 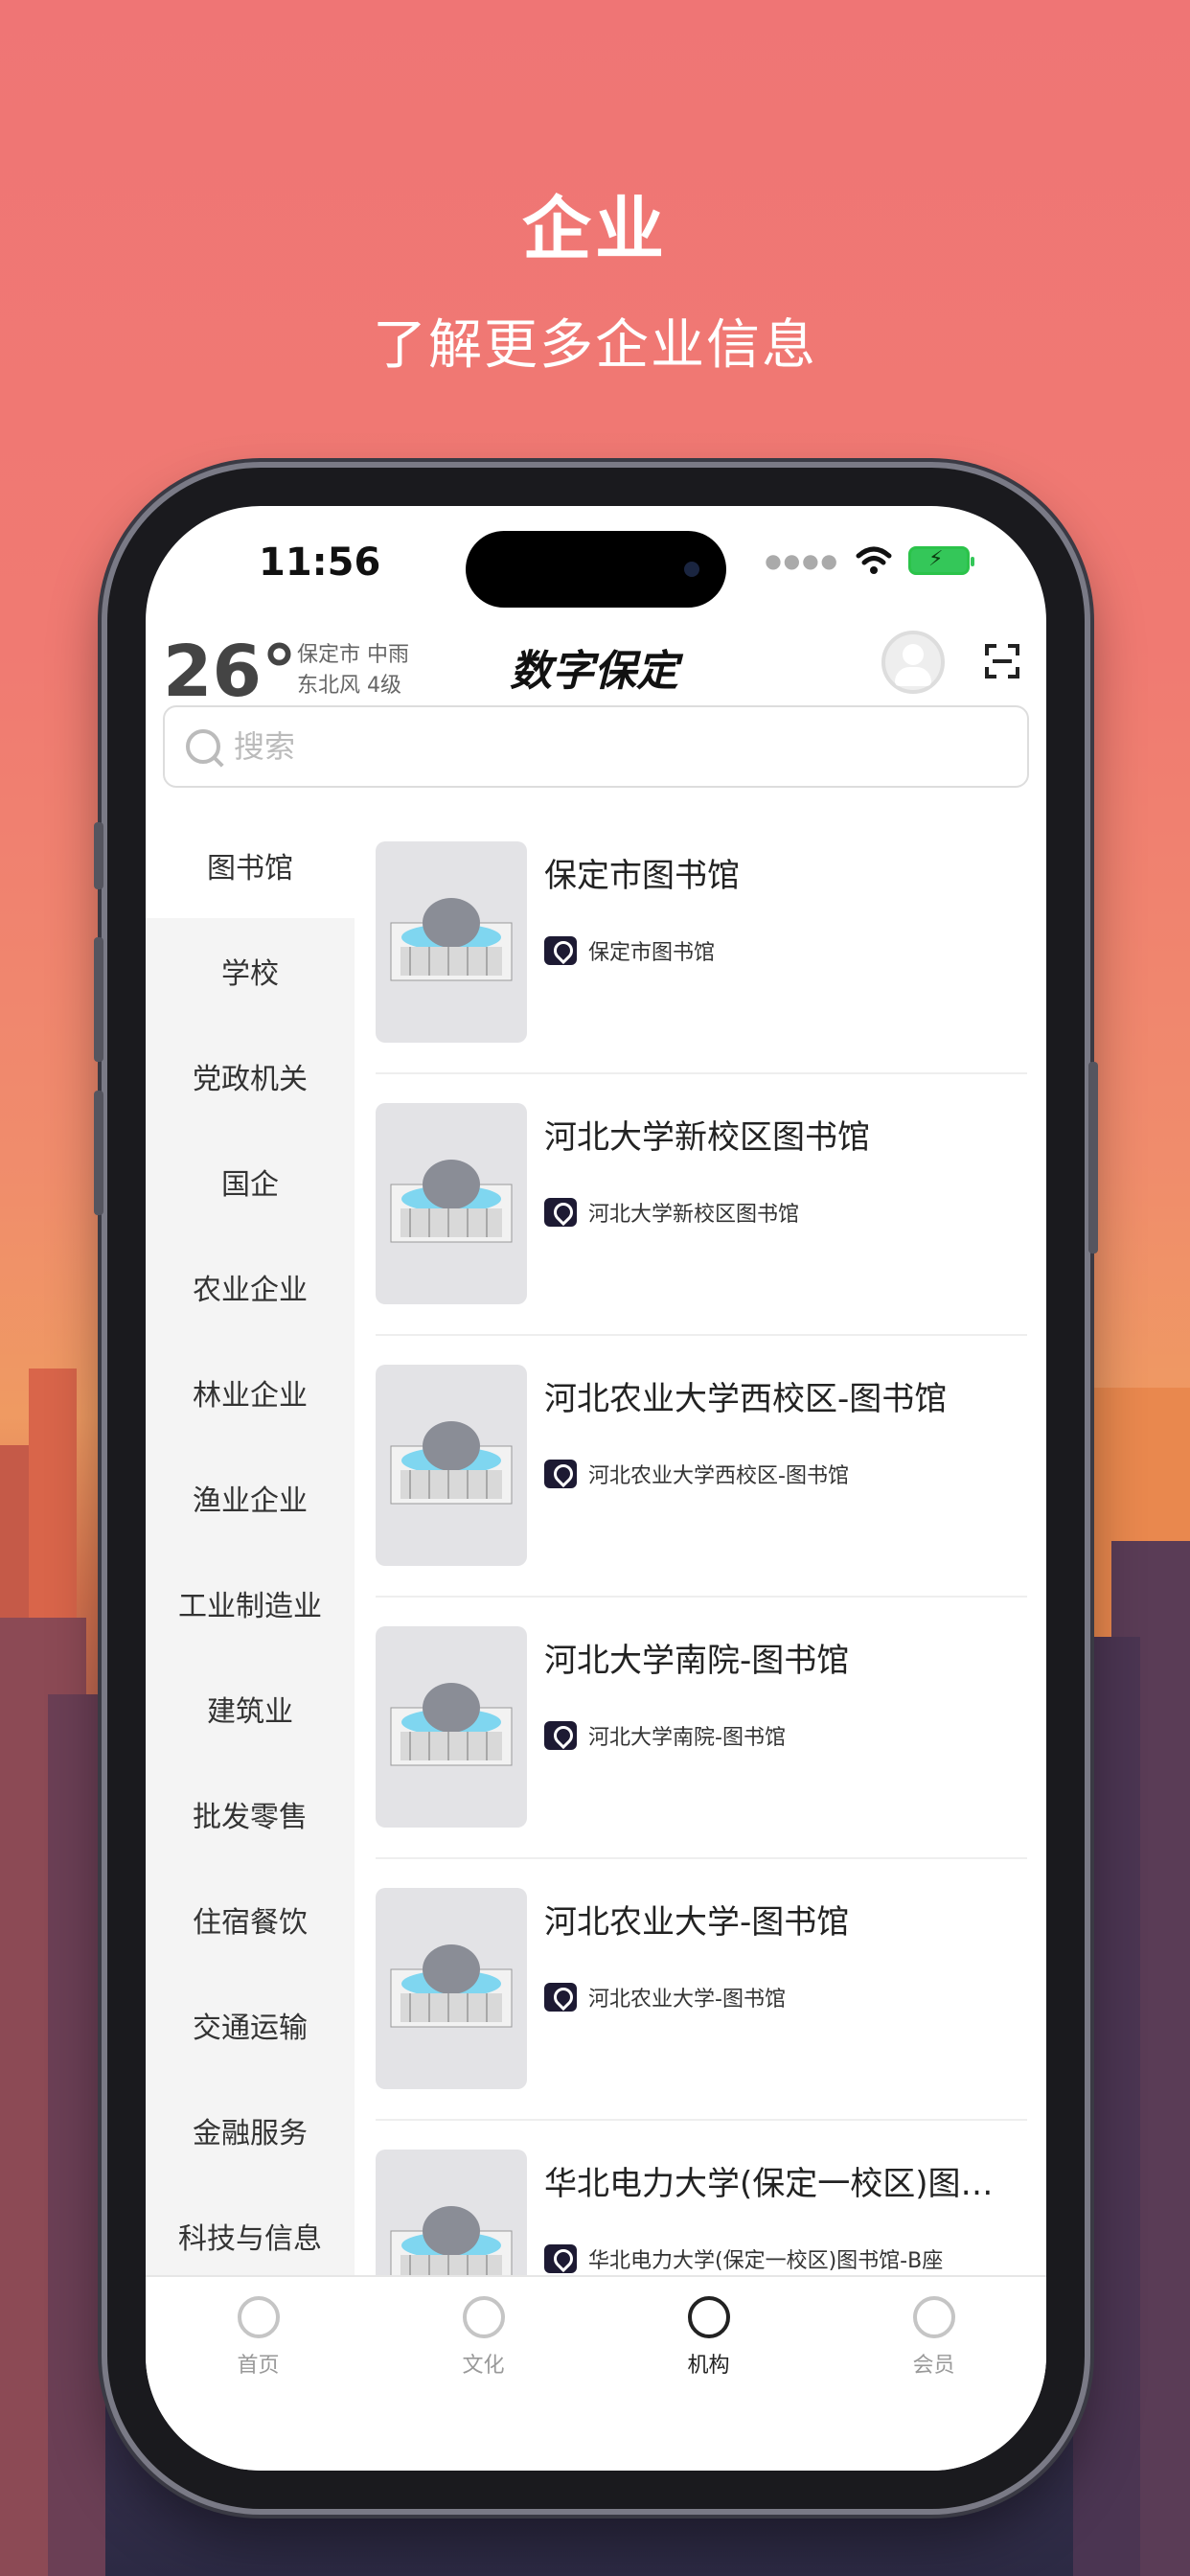 What do you see at coordinates (707, 1137) in the screenshot?
I see `item-title: 河北大学新校区图书馆` at bounding box center [707, 1137].